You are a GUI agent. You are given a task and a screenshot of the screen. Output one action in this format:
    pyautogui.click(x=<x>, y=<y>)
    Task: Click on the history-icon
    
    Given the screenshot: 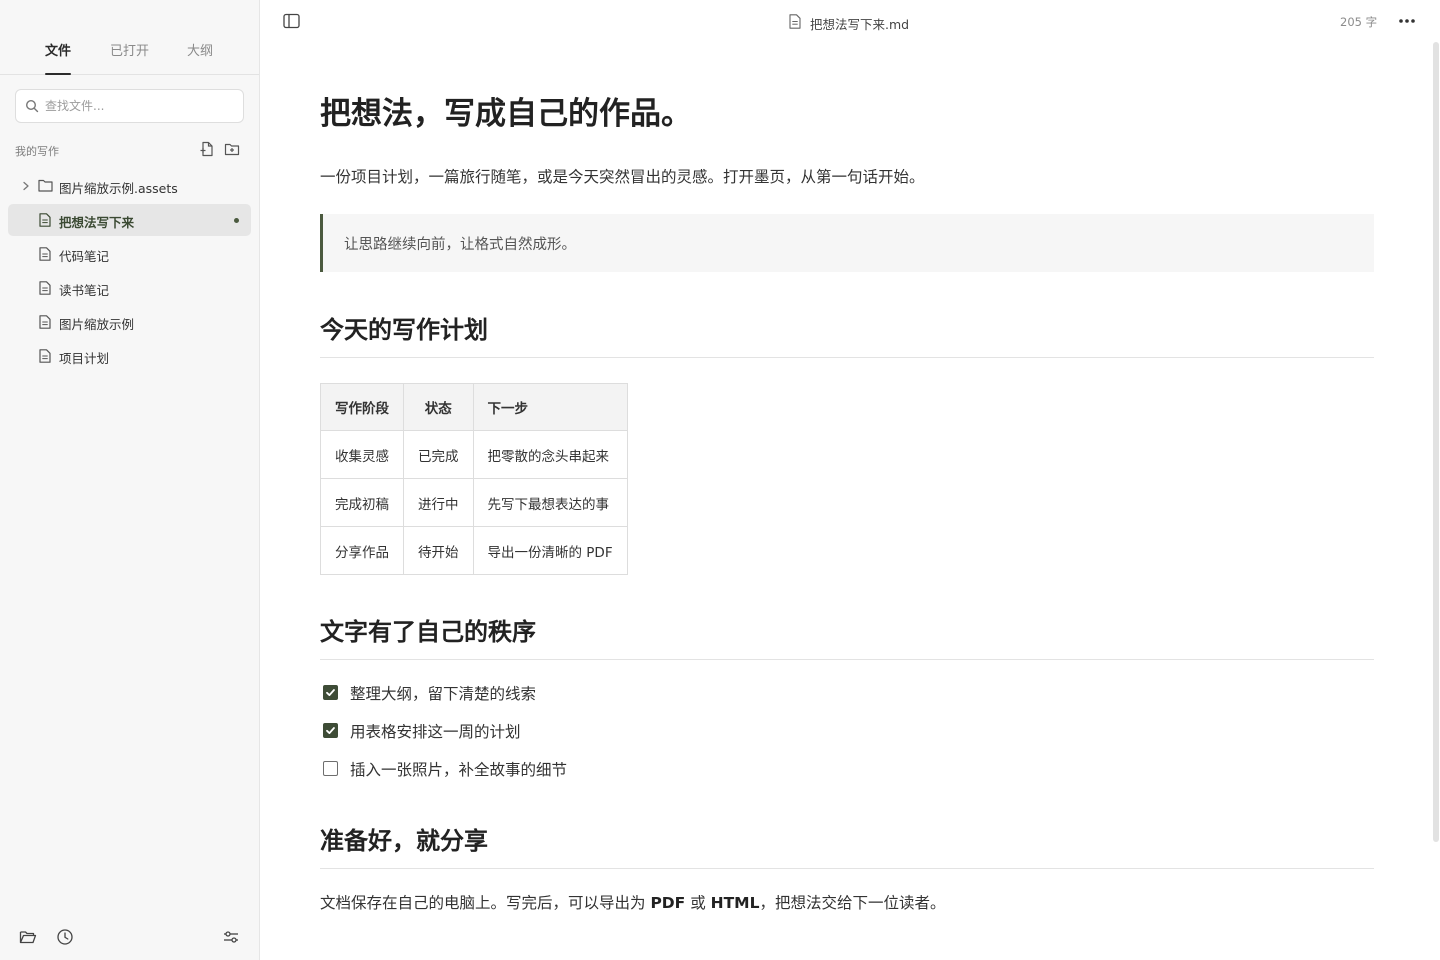 What is the action you would take?
    pyautogui.click(x=65, y=937)
    